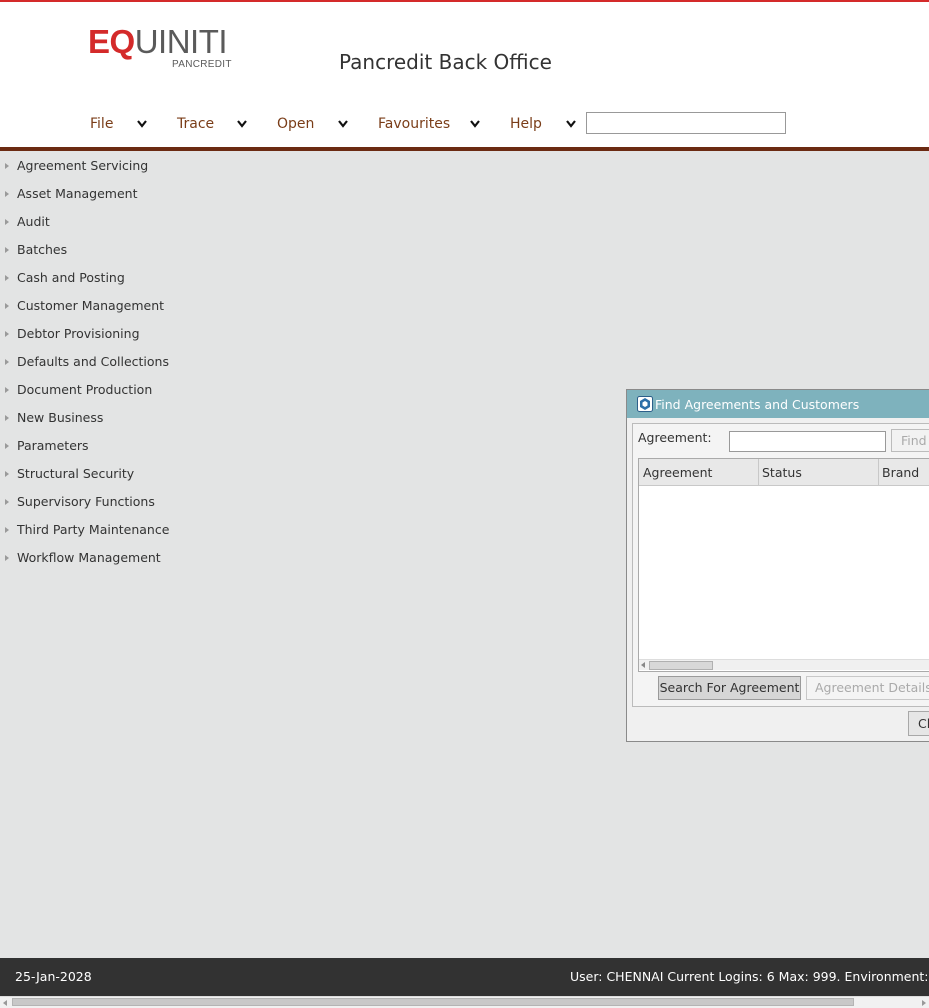  What do you see at coordinates (101, 124) in the screenshot?
I see `menu-file: File` at bounding box center [101, 124].